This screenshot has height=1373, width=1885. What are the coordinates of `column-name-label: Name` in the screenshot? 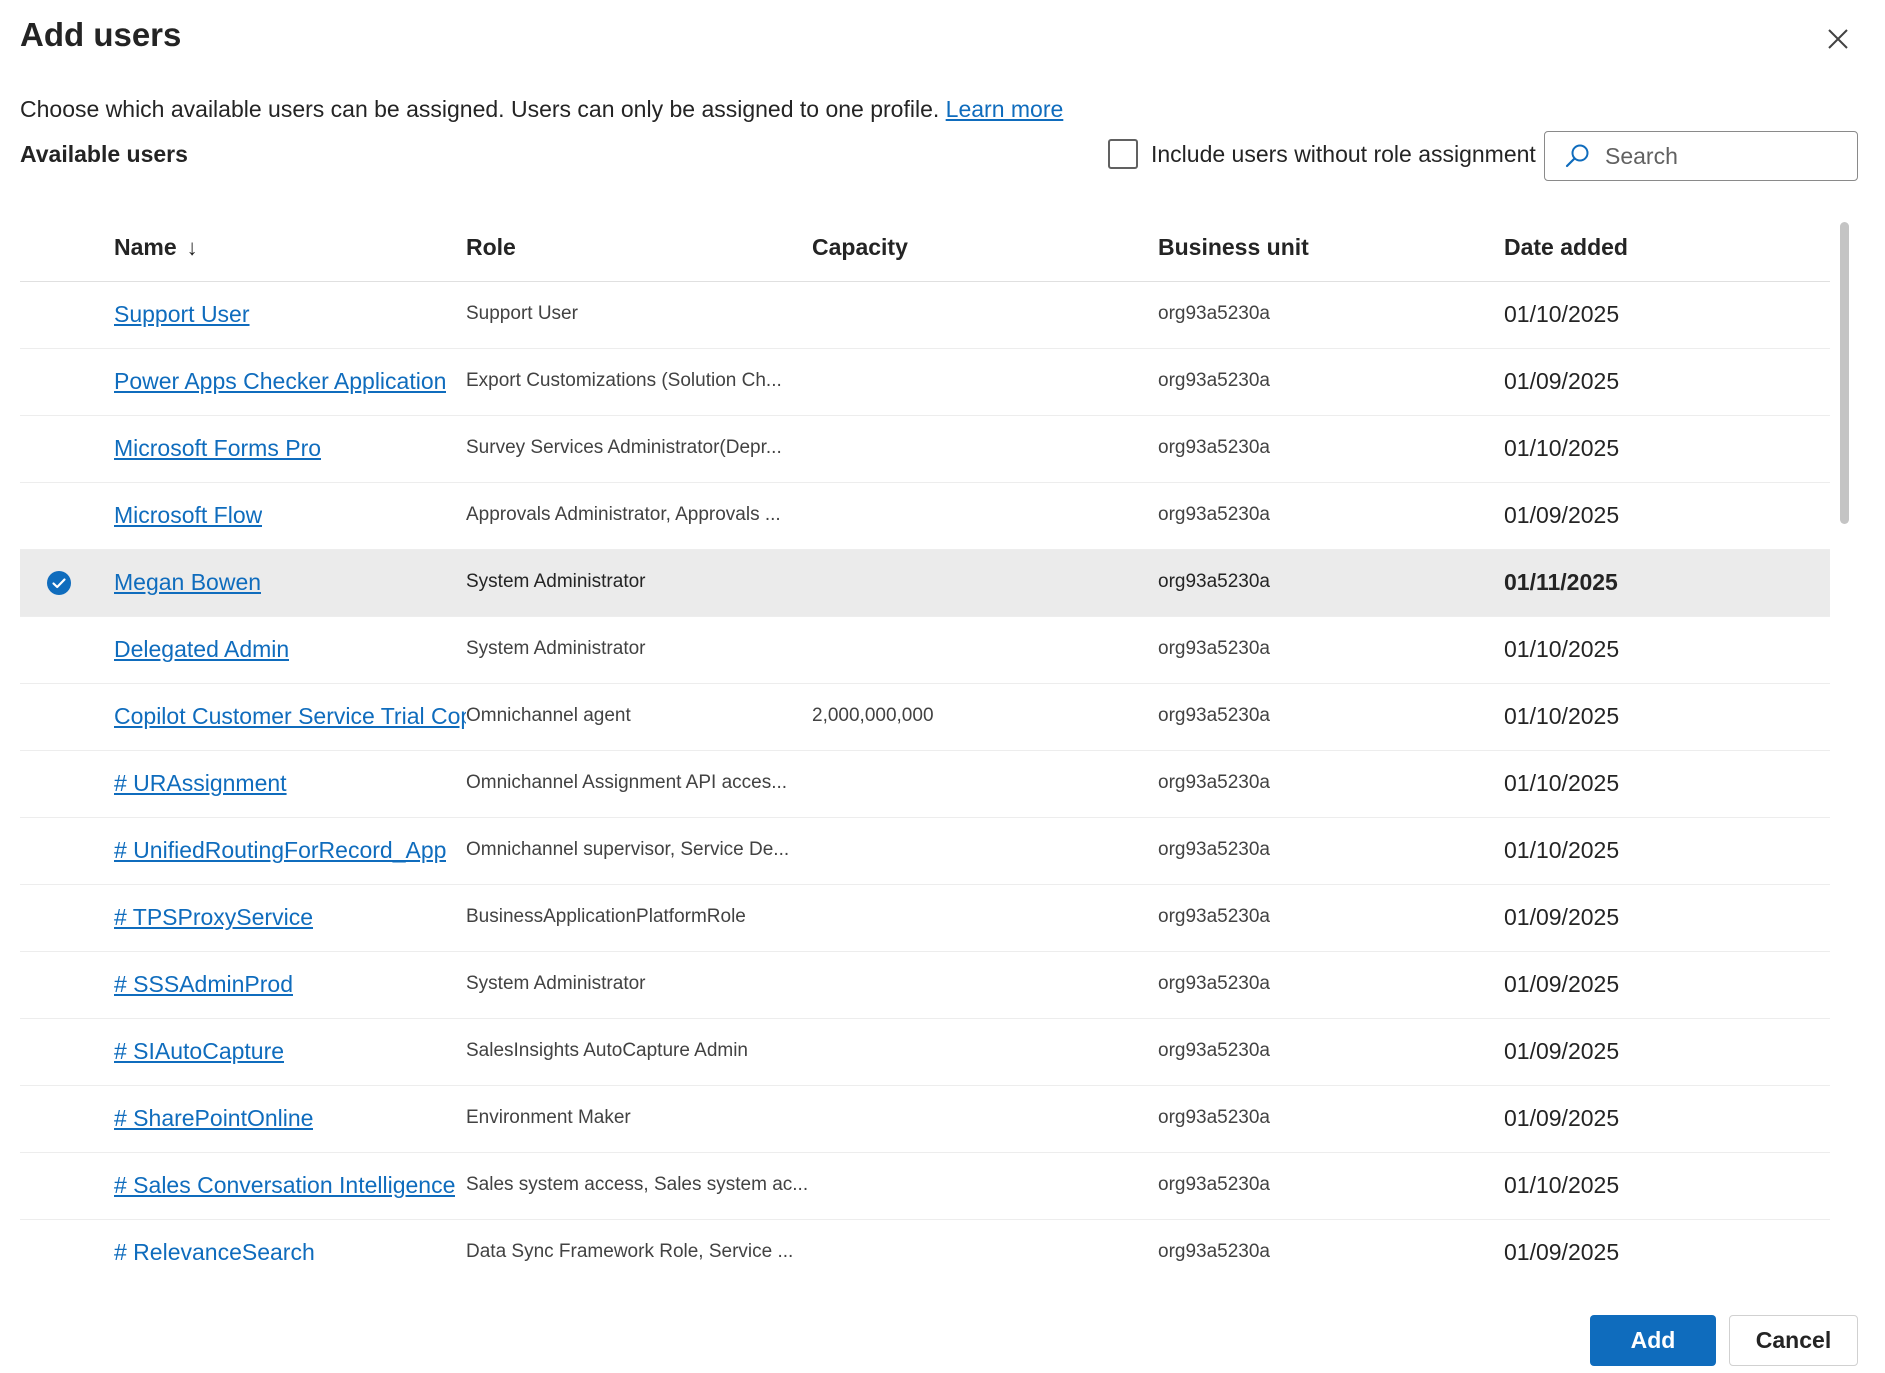 It's located at (145, 247).